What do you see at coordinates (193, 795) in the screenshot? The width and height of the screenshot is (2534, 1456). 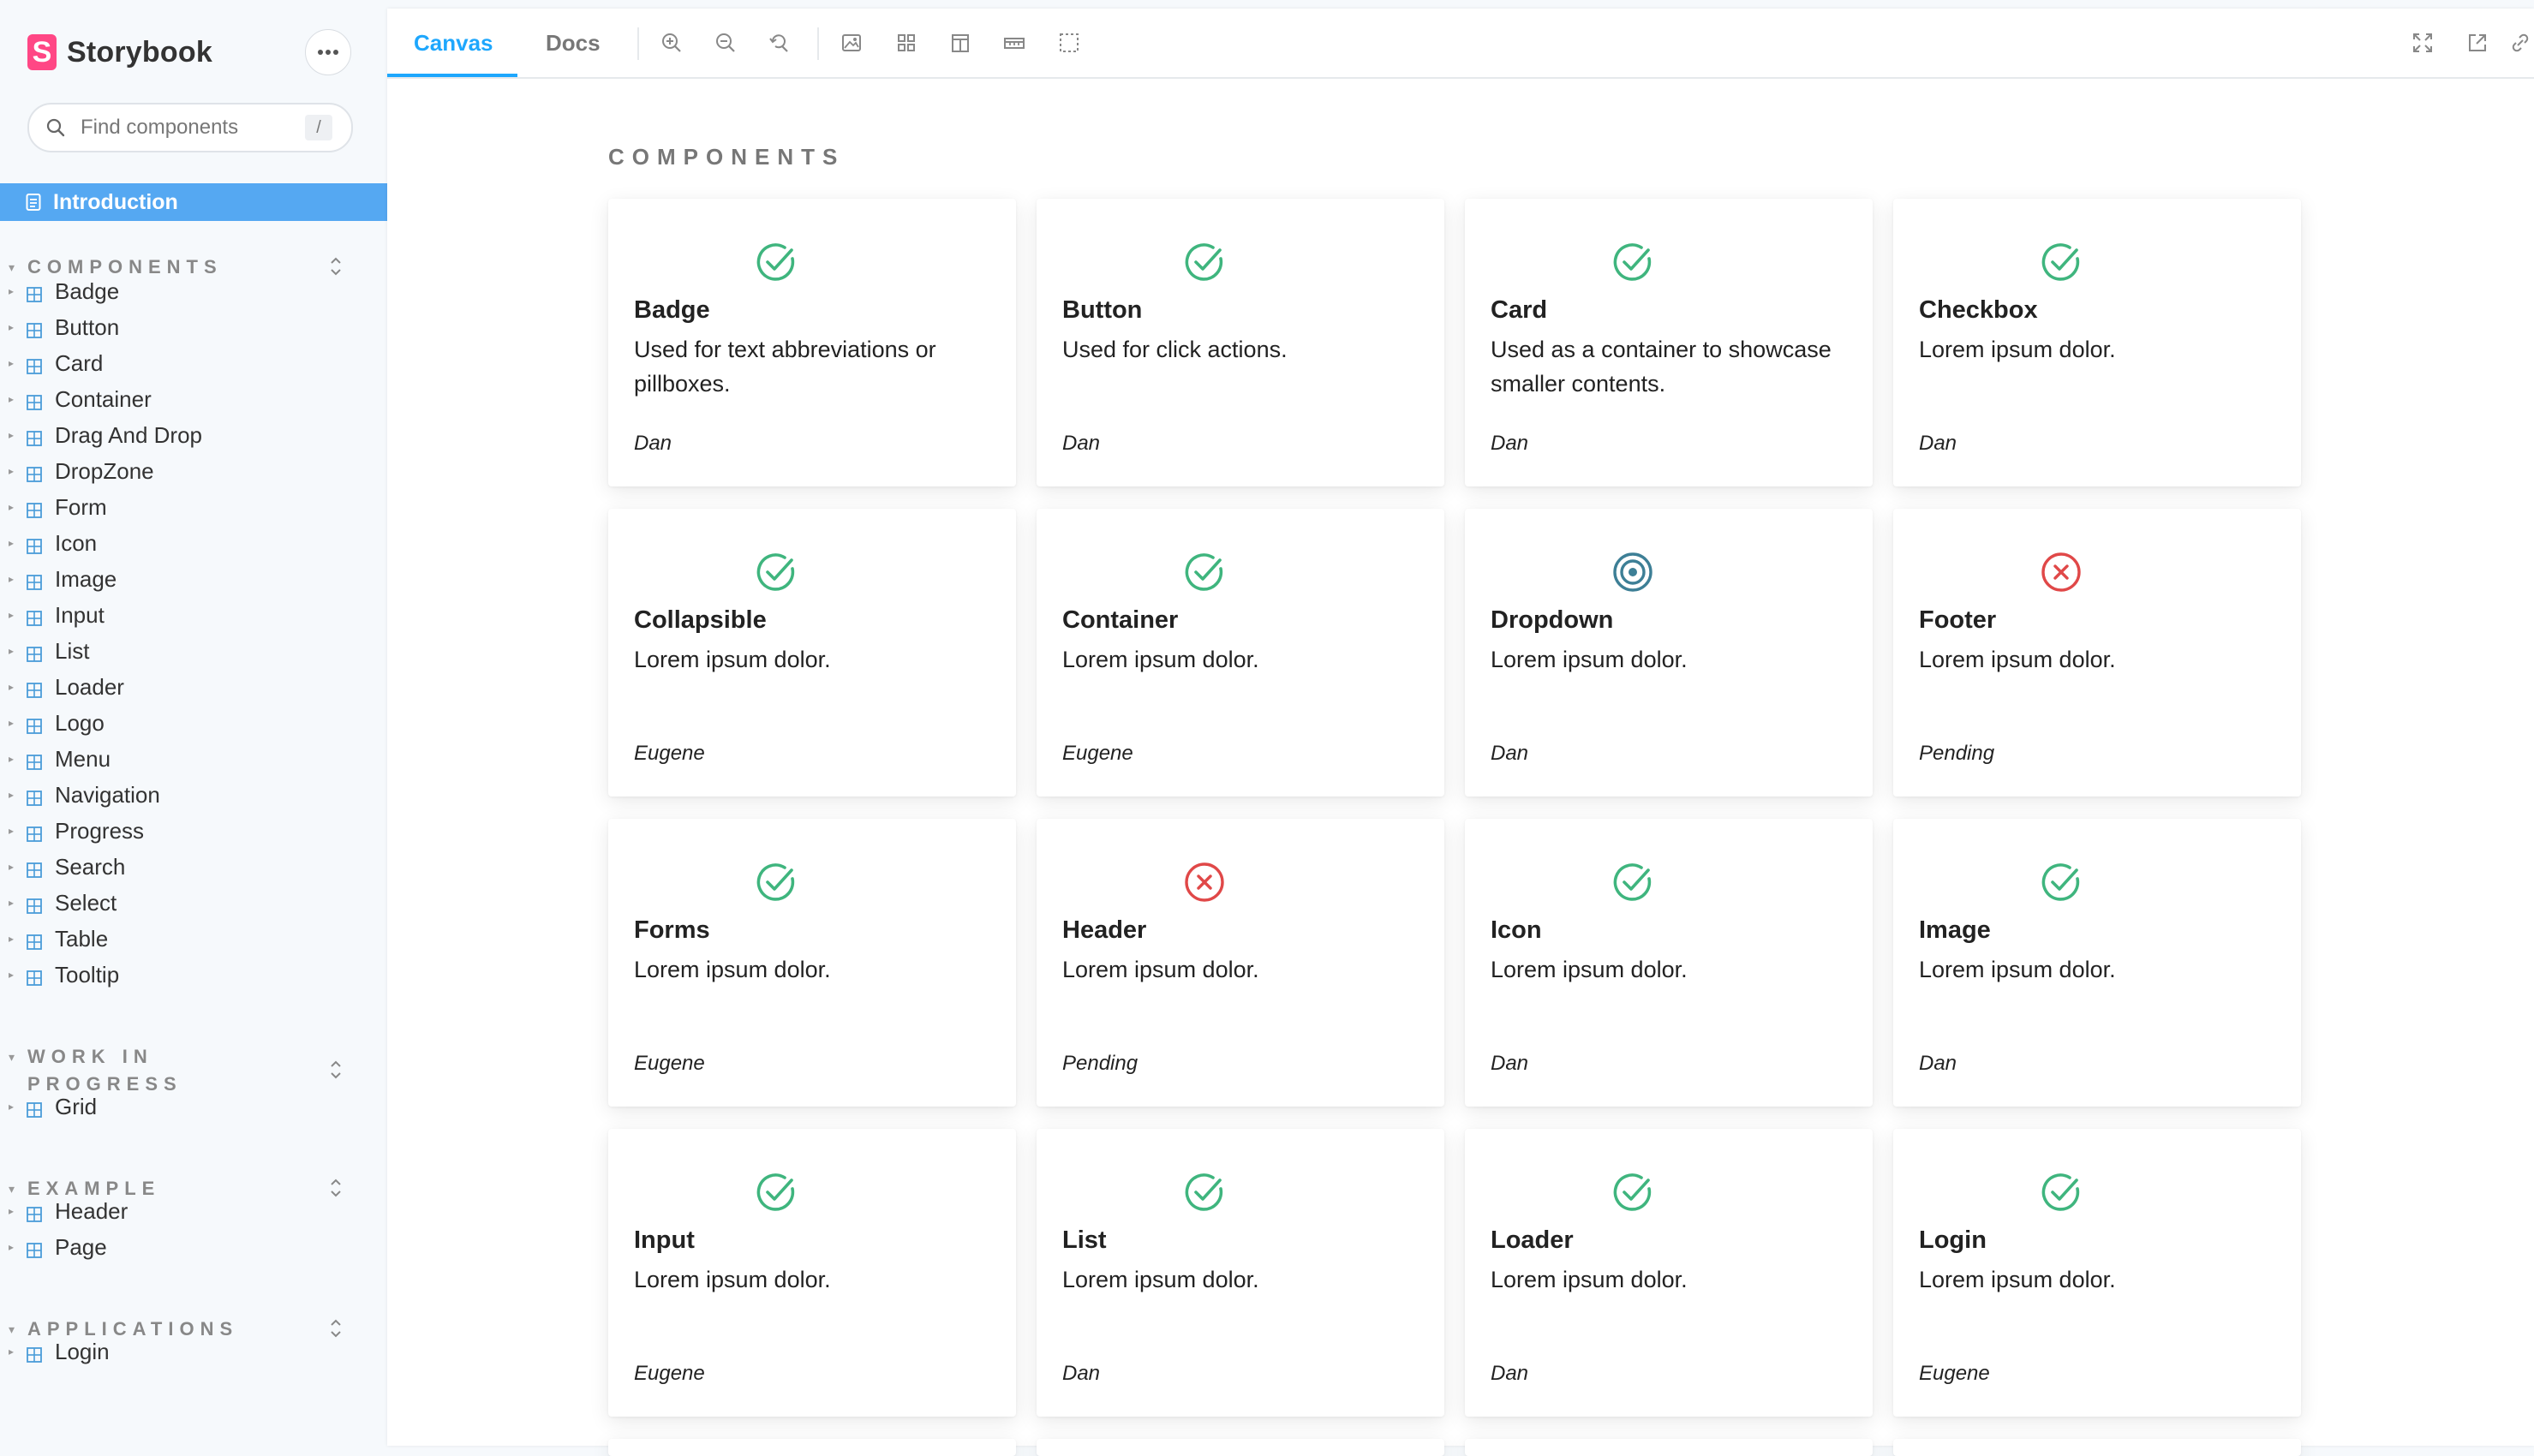 I see `sidebar-item-navigation: ▸ Navigation` at bounding box center [193, 795].